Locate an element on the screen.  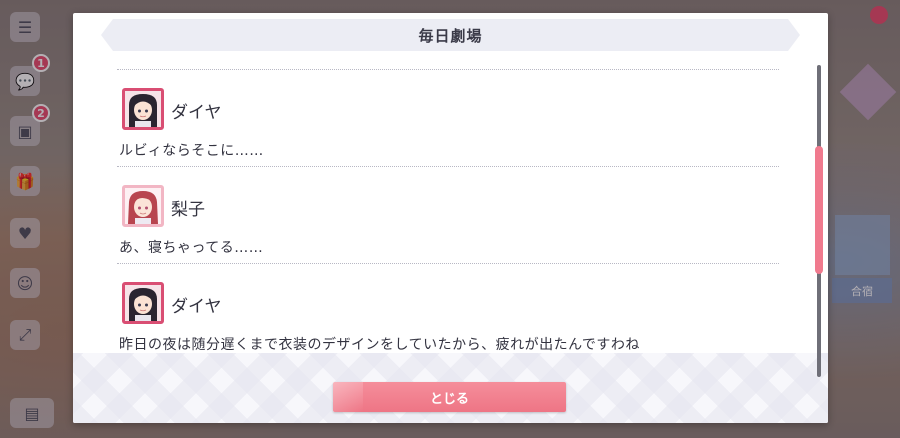
scrollbar-thumb is located at coordinates (819, 210).